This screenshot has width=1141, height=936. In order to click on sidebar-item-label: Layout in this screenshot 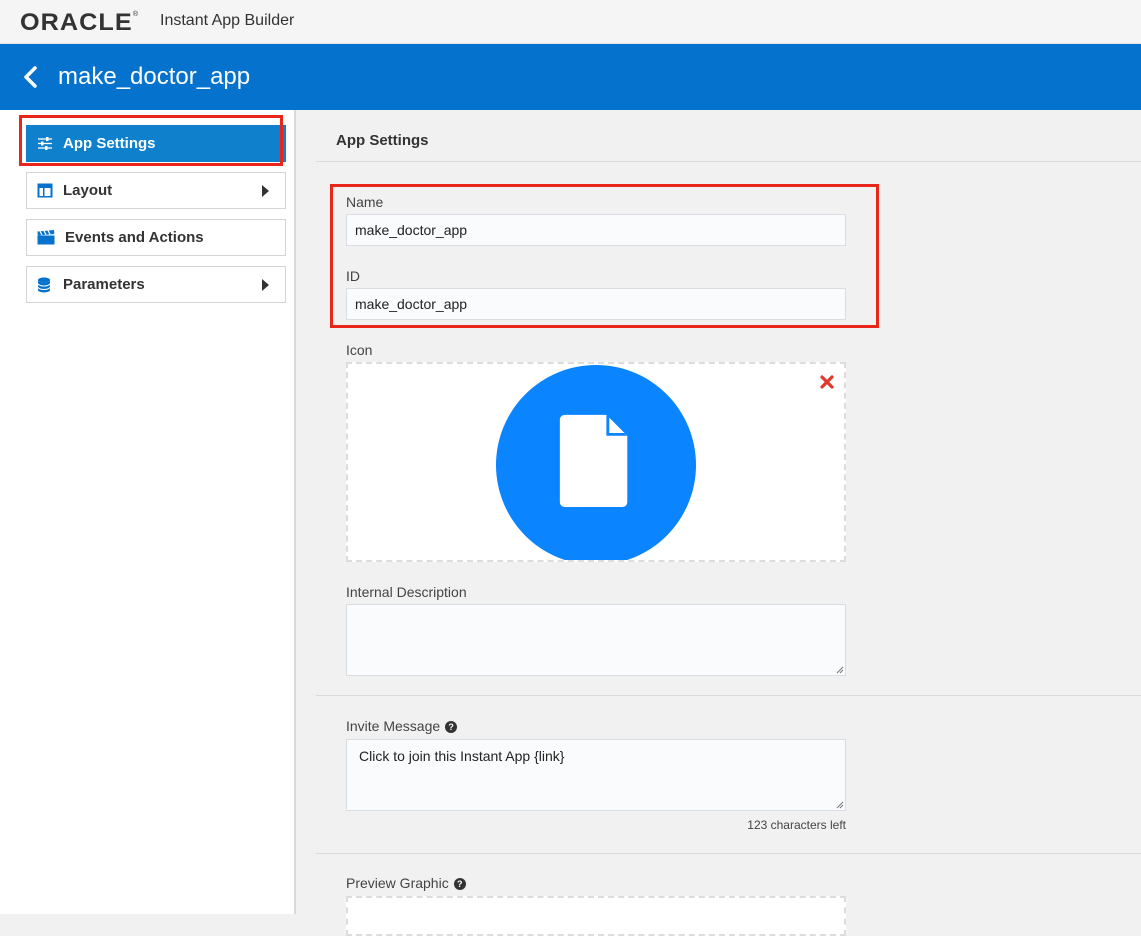, I will do `click(88, 190)`.